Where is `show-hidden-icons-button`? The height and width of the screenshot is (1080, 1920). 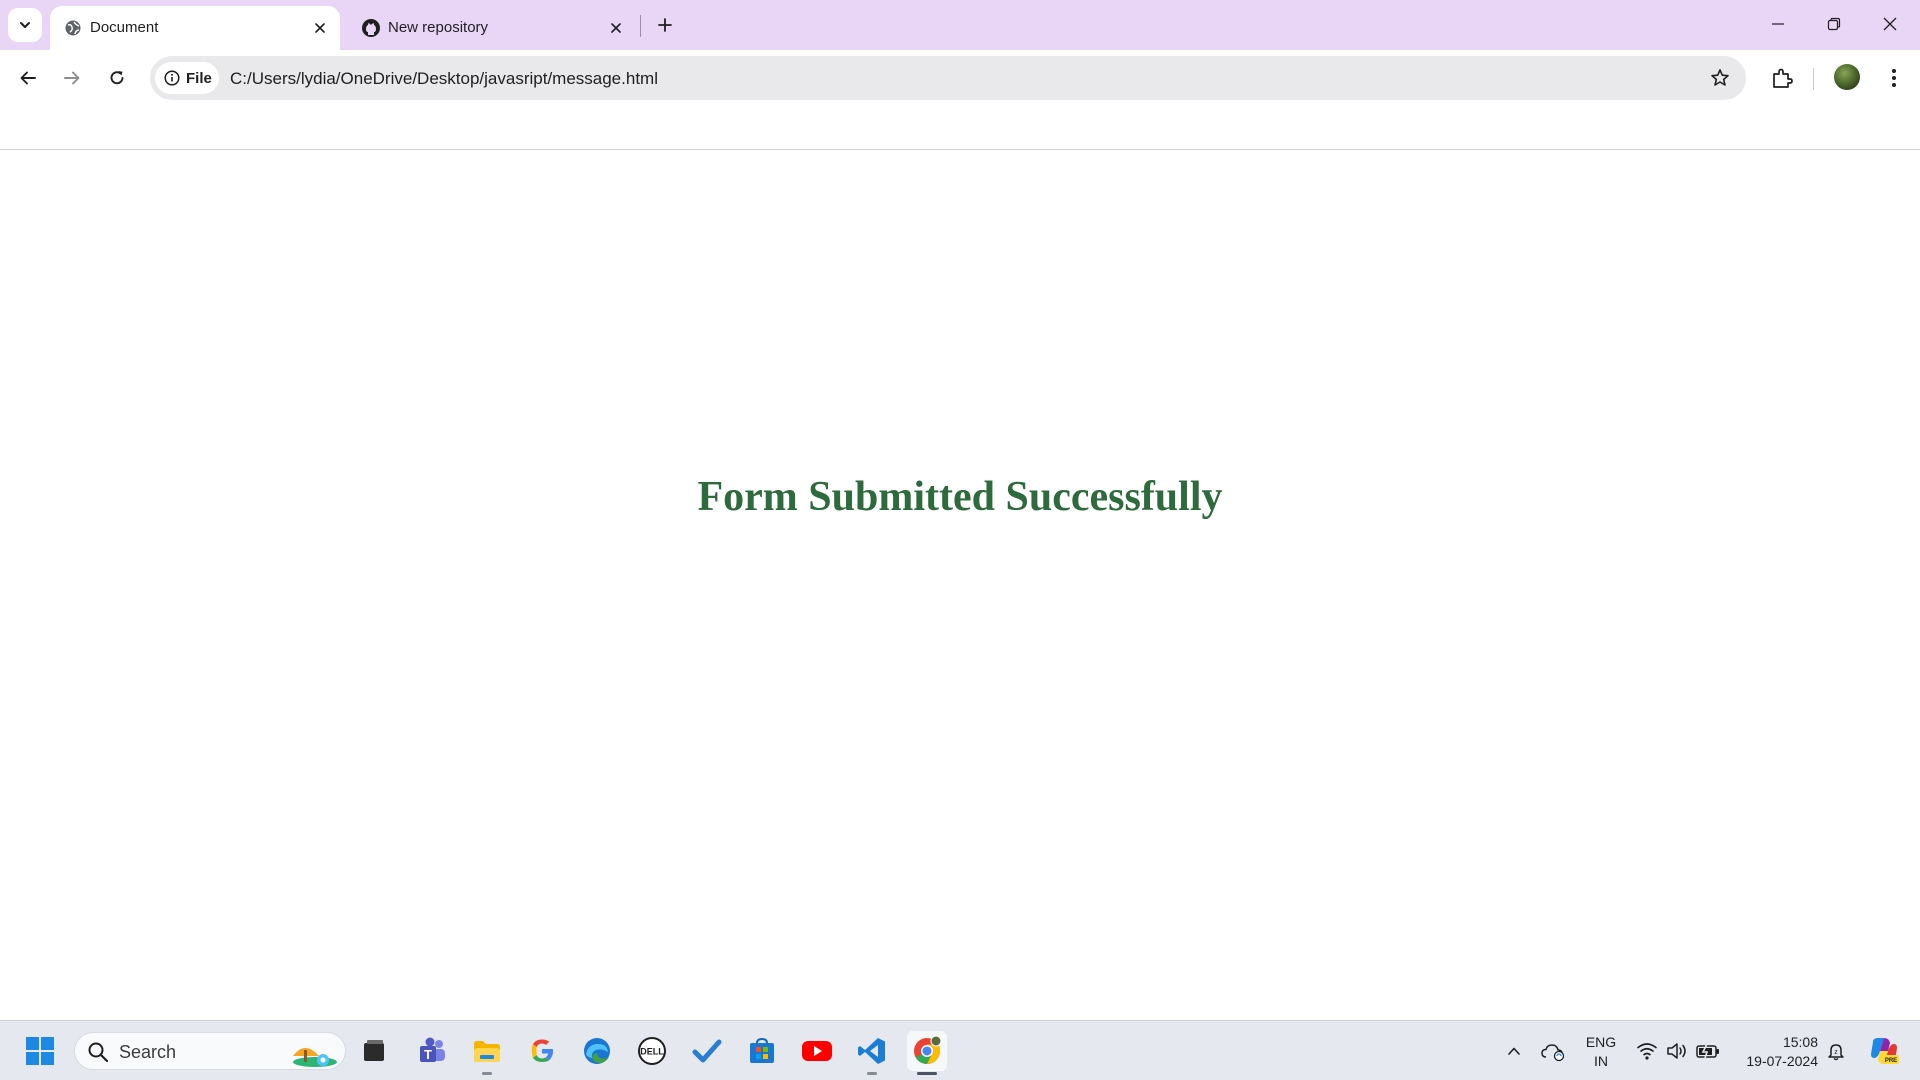 show-hidden-icons-button is located at coordinates (1514, 1050).